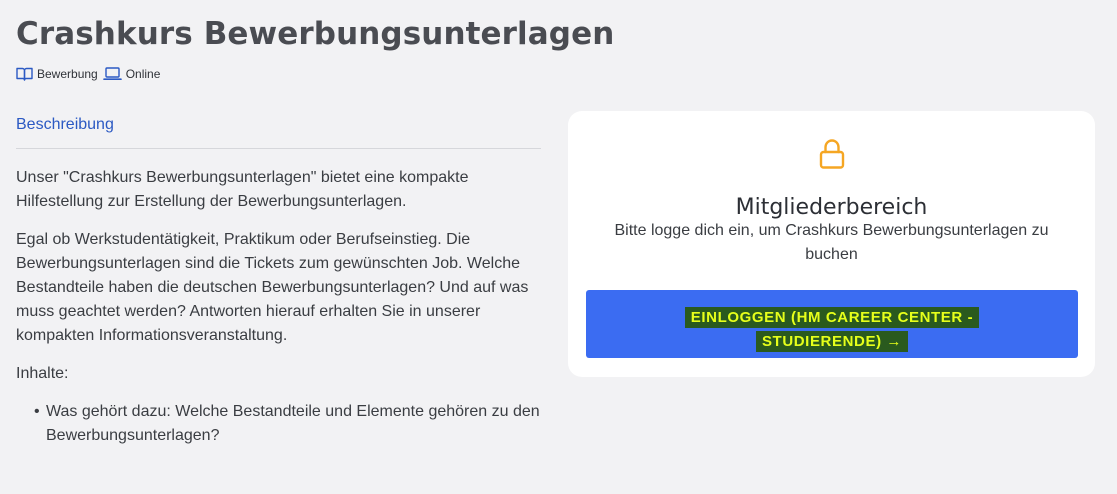  Describe the element at coordinates (24, 74) in the screenshot. I see `book-icon` at that location.